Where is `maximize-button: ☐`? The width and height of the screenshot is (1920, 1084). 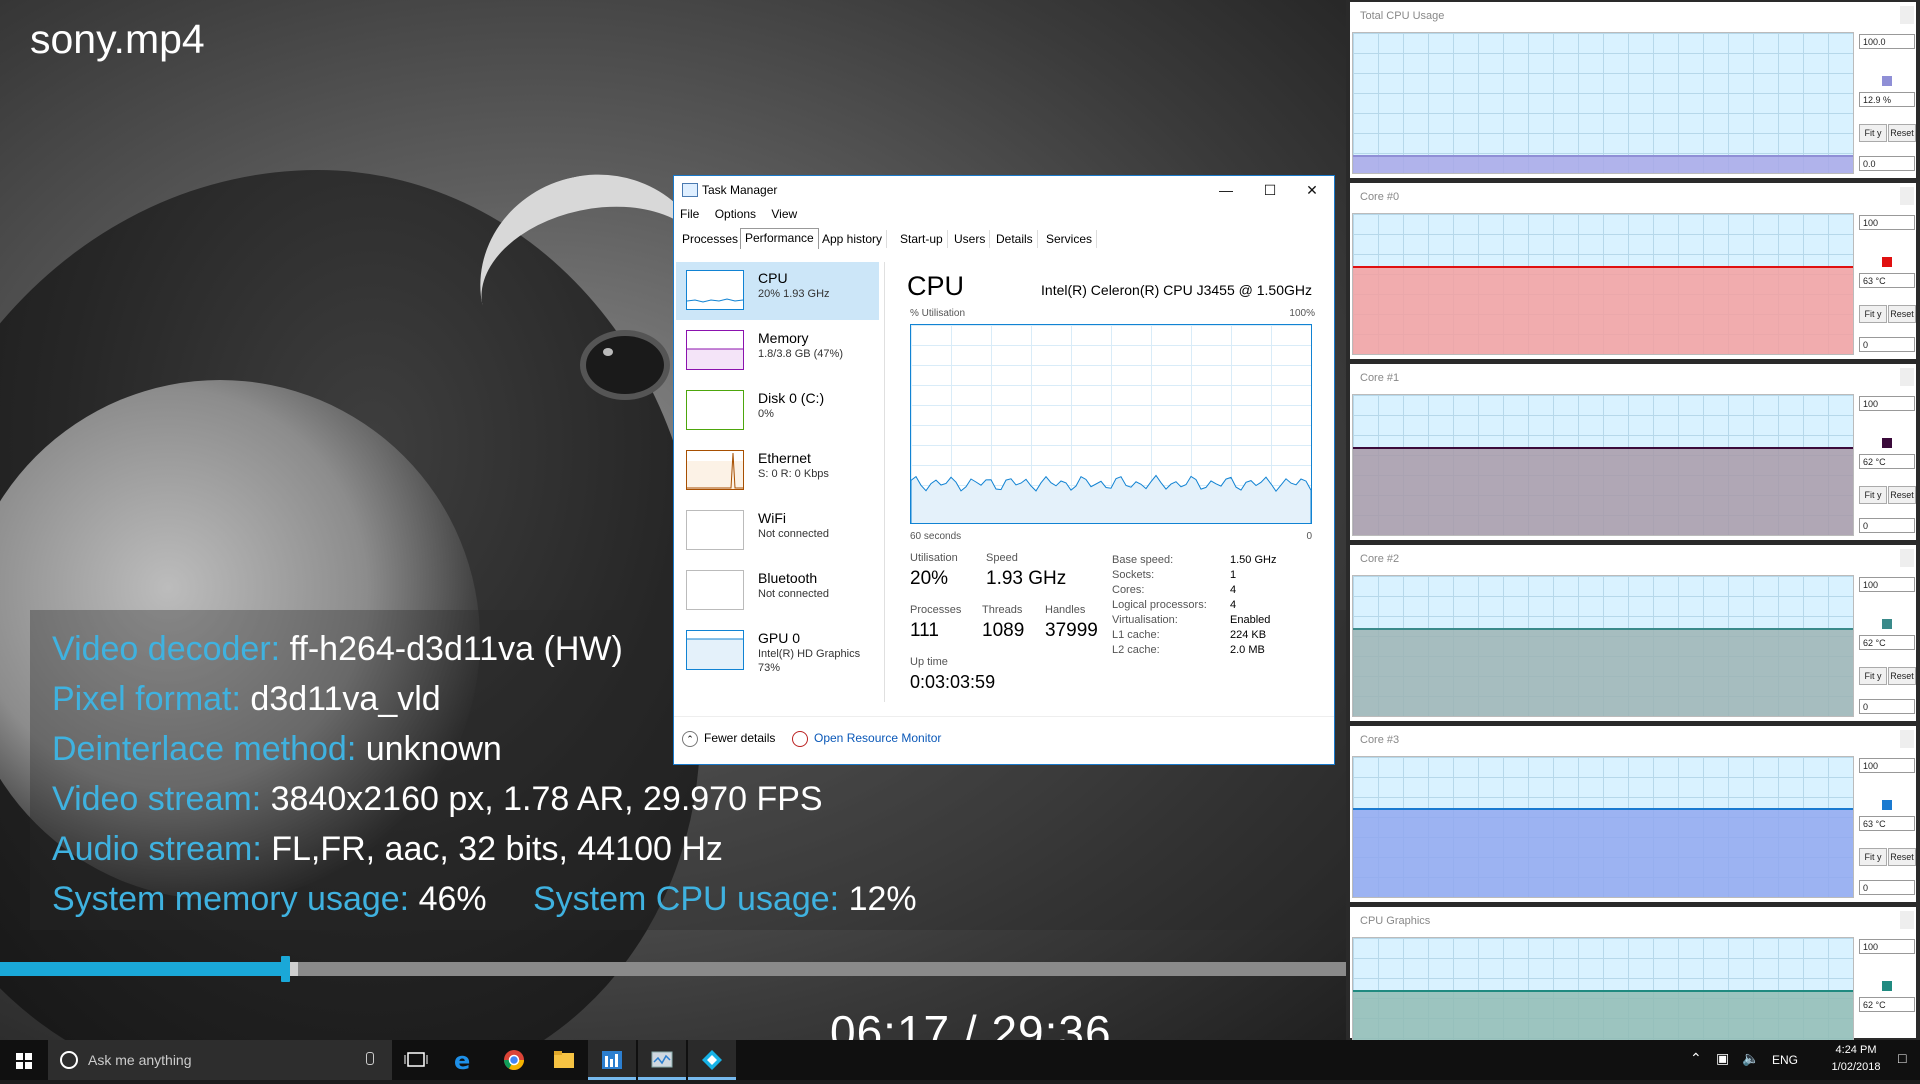
maximize-button: ☐ is located at coordinates (1270, 190).